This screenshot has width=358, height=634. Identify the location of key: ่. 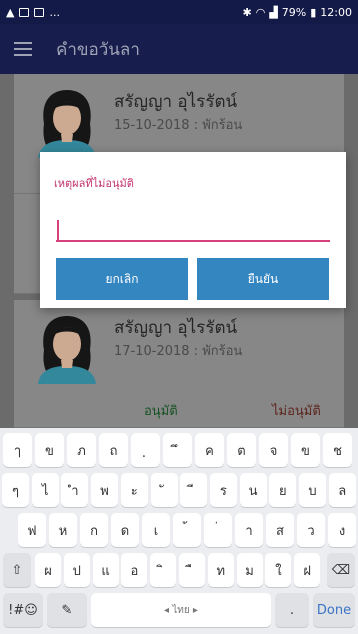
(218, 530).